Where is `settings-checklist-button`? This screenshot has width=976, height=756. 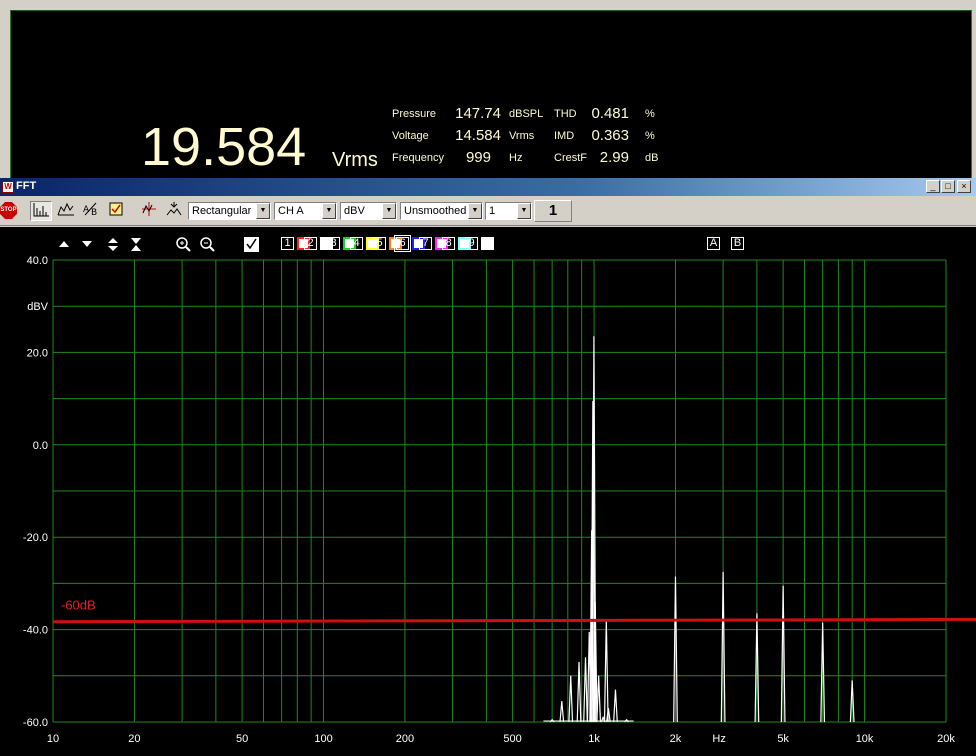 settings-checklist-button is located at coordinates (116, 211).